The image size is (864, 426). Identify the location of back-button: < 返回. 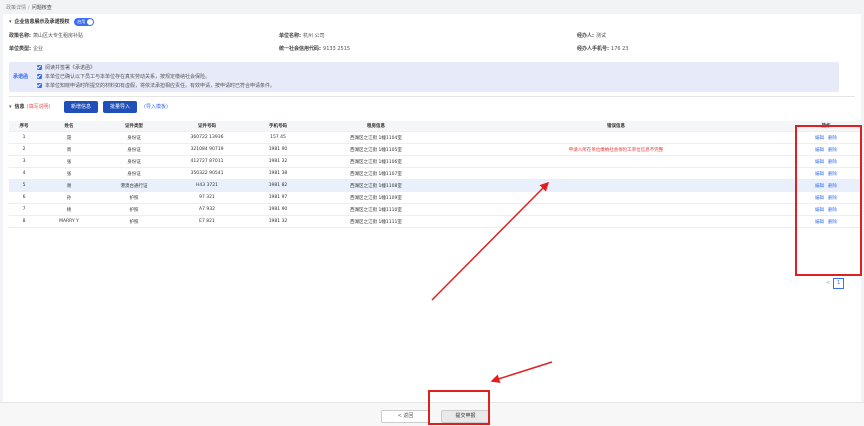
(405, 416).